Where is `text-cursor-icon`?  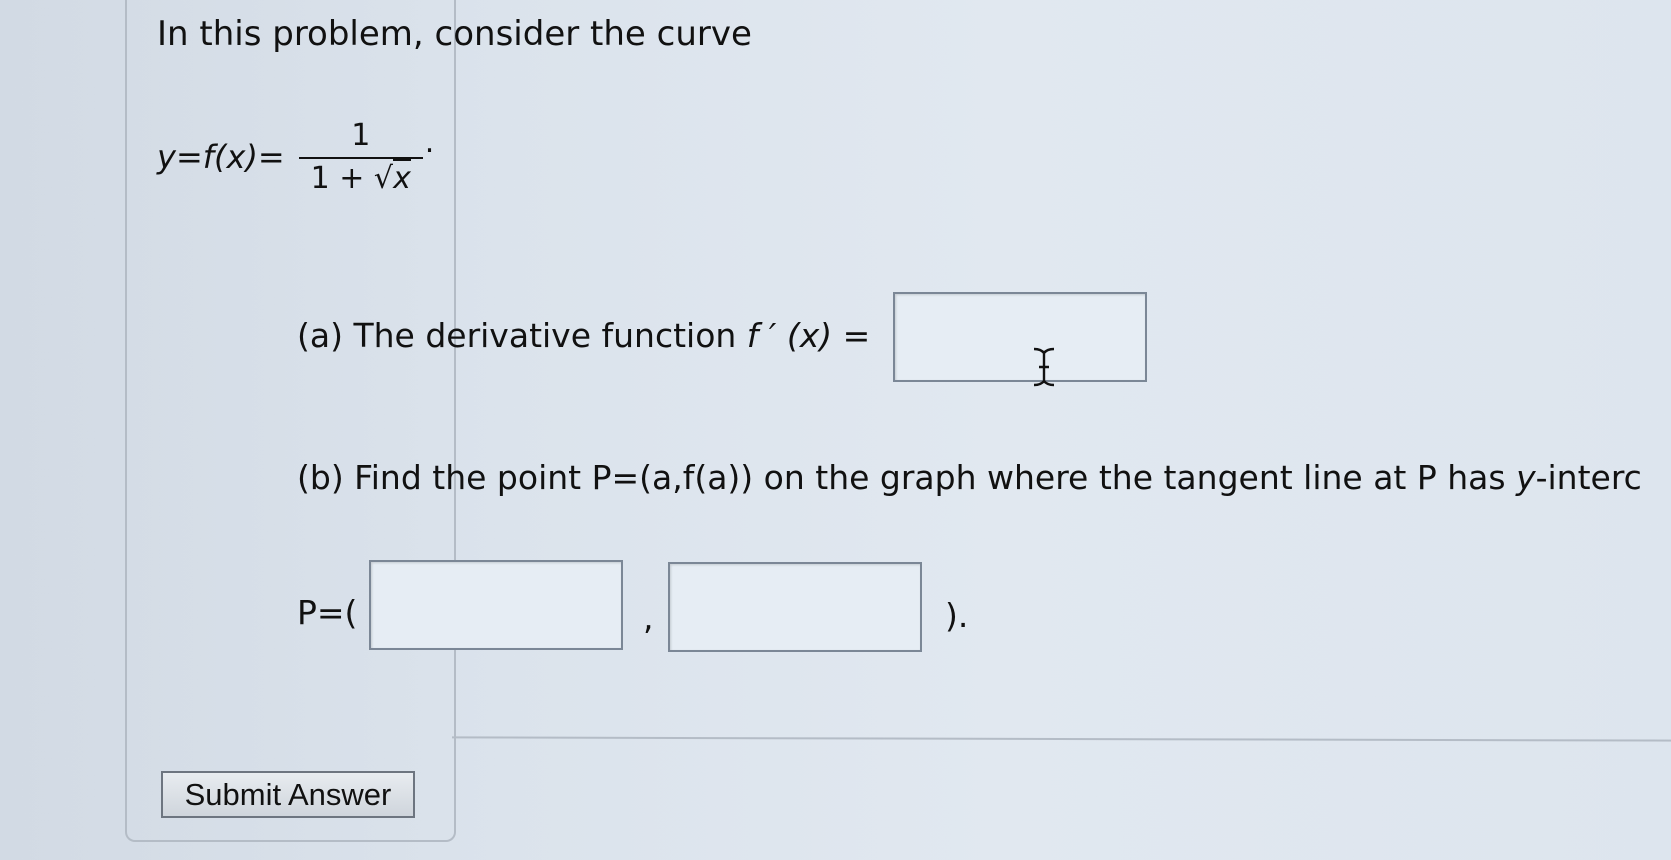
text-cursor-icon is located at coordinates (1044, 367).